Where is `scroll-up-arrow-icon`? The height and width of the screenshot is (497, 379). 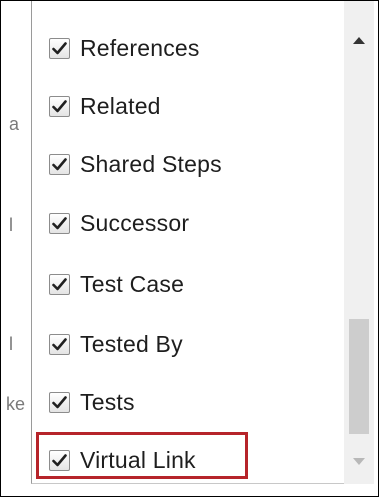
scroll-up-arrow-icon is located at coordinates (359, 40).